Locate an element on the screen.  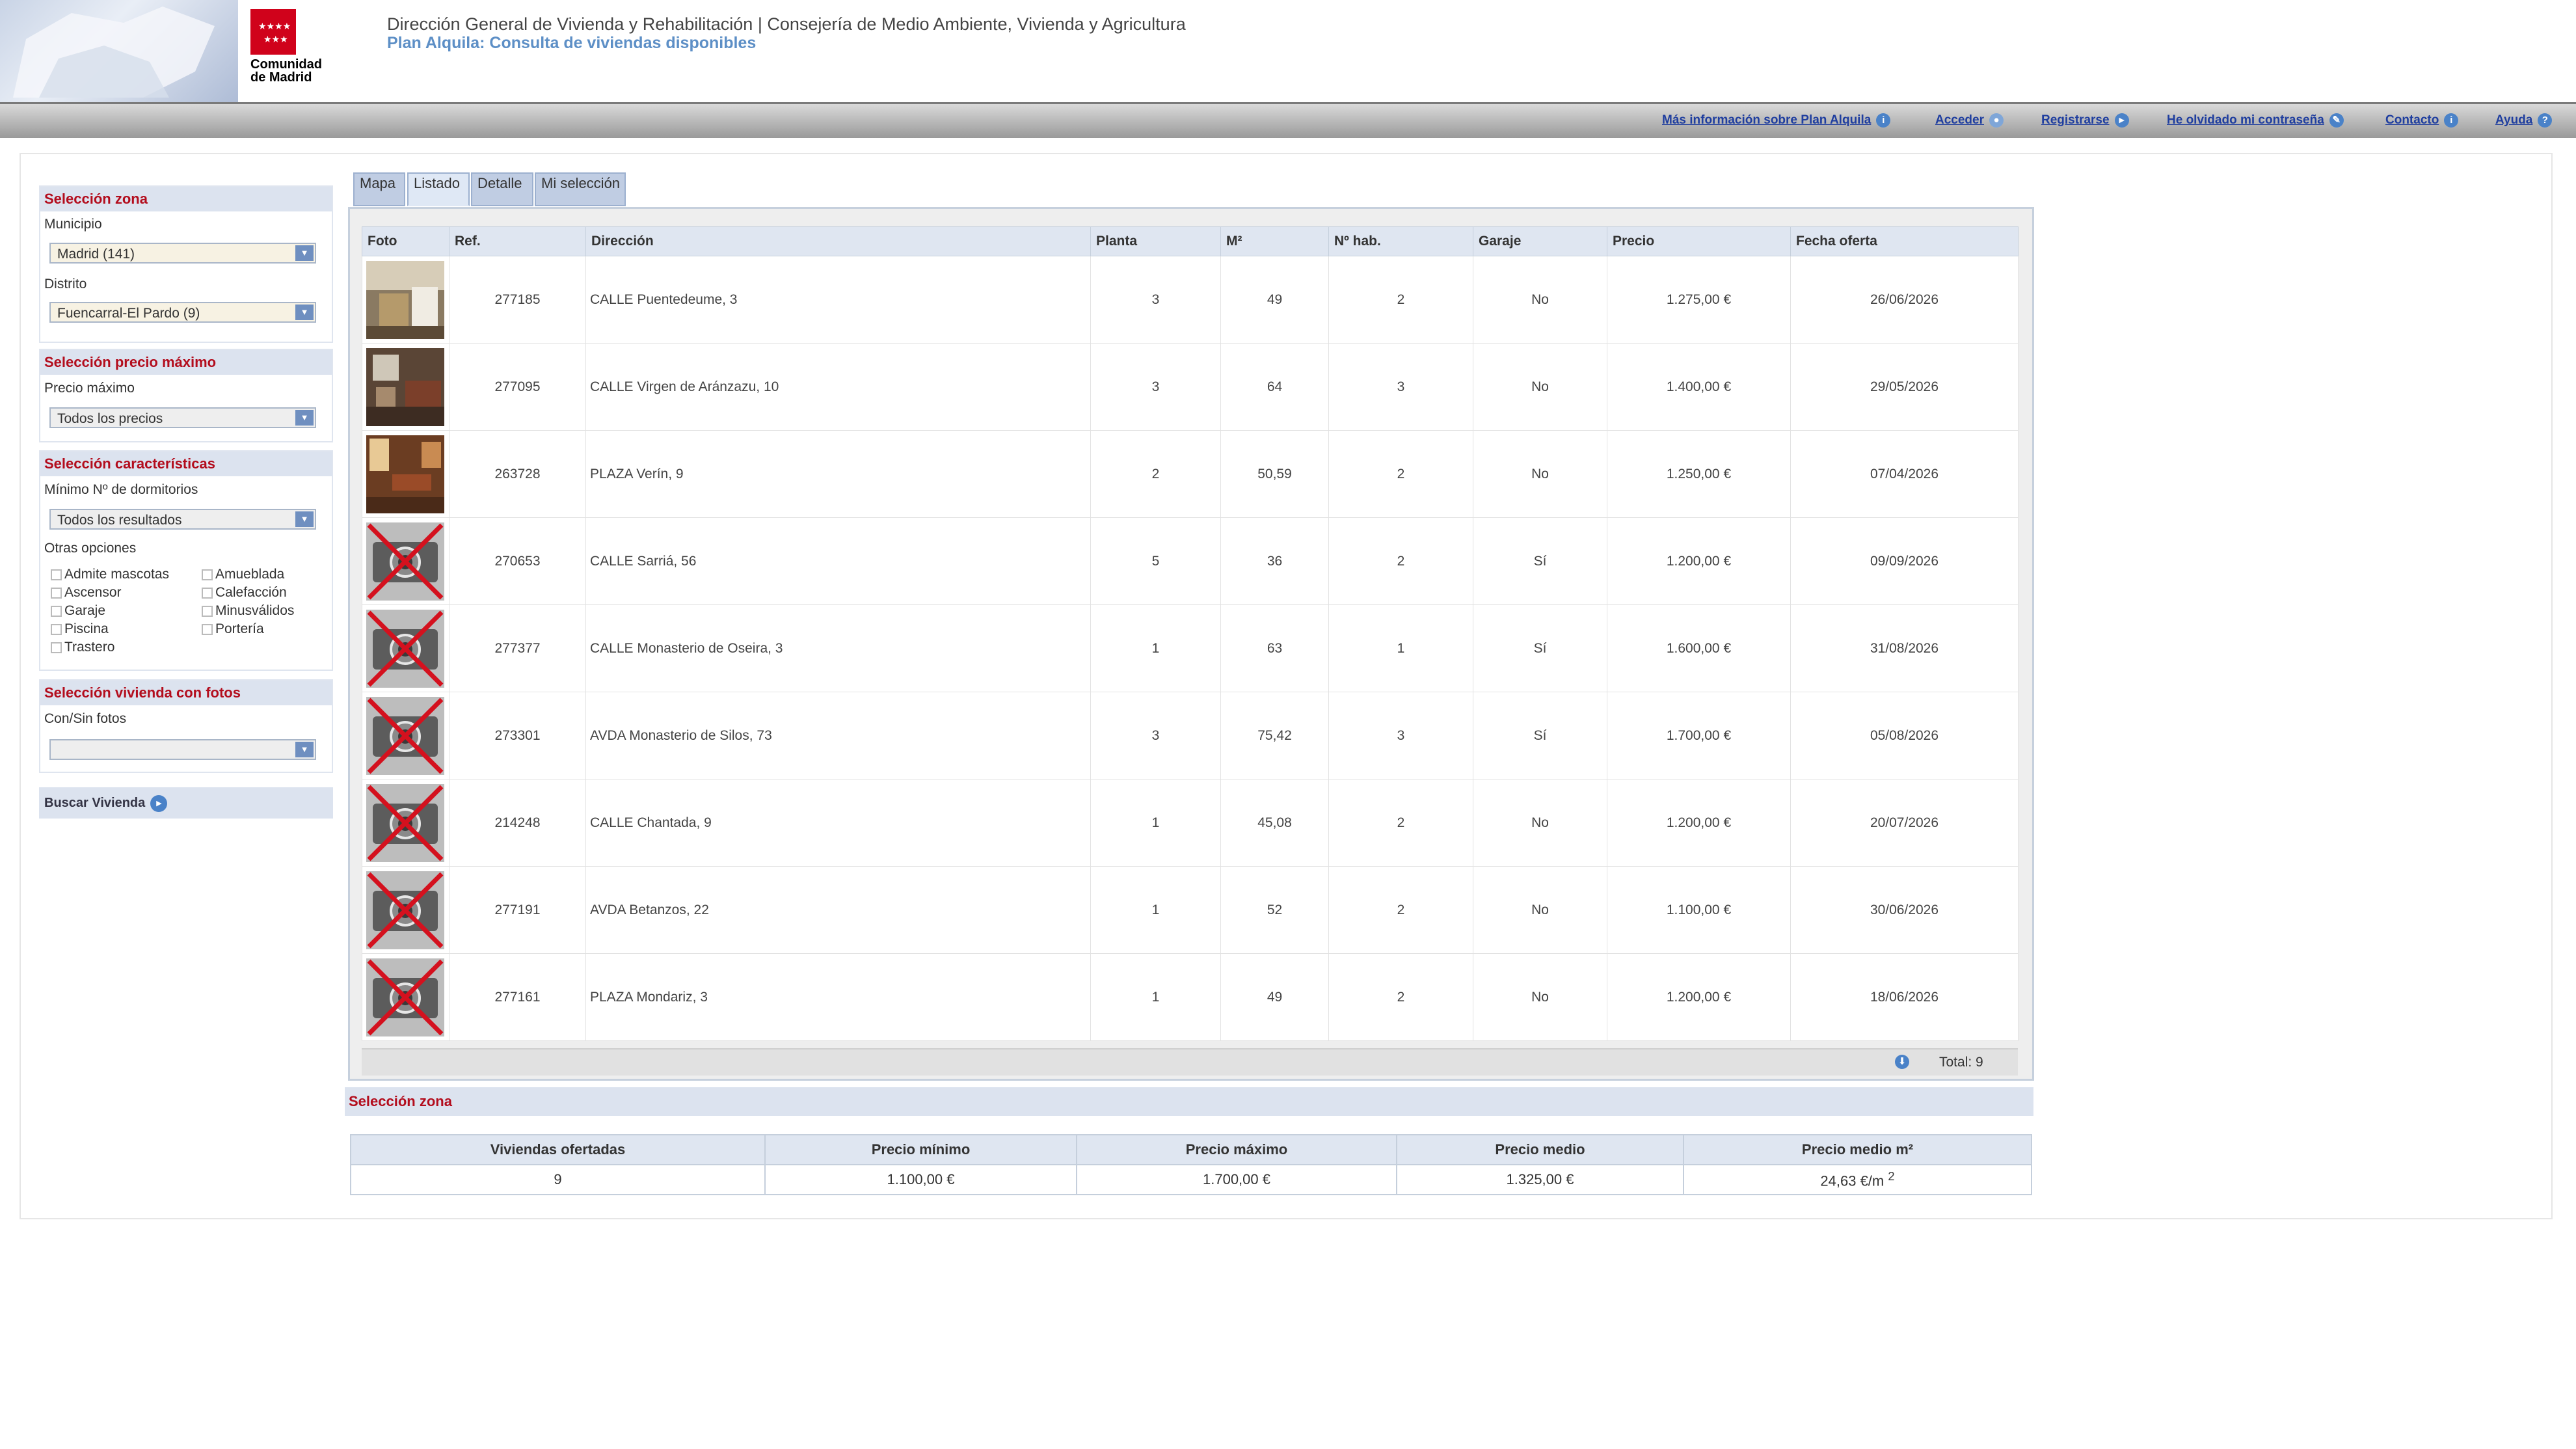
nav-forgot-password-link: He olvidado mi contraseña ✎ is located at coordinates (2255, 121).